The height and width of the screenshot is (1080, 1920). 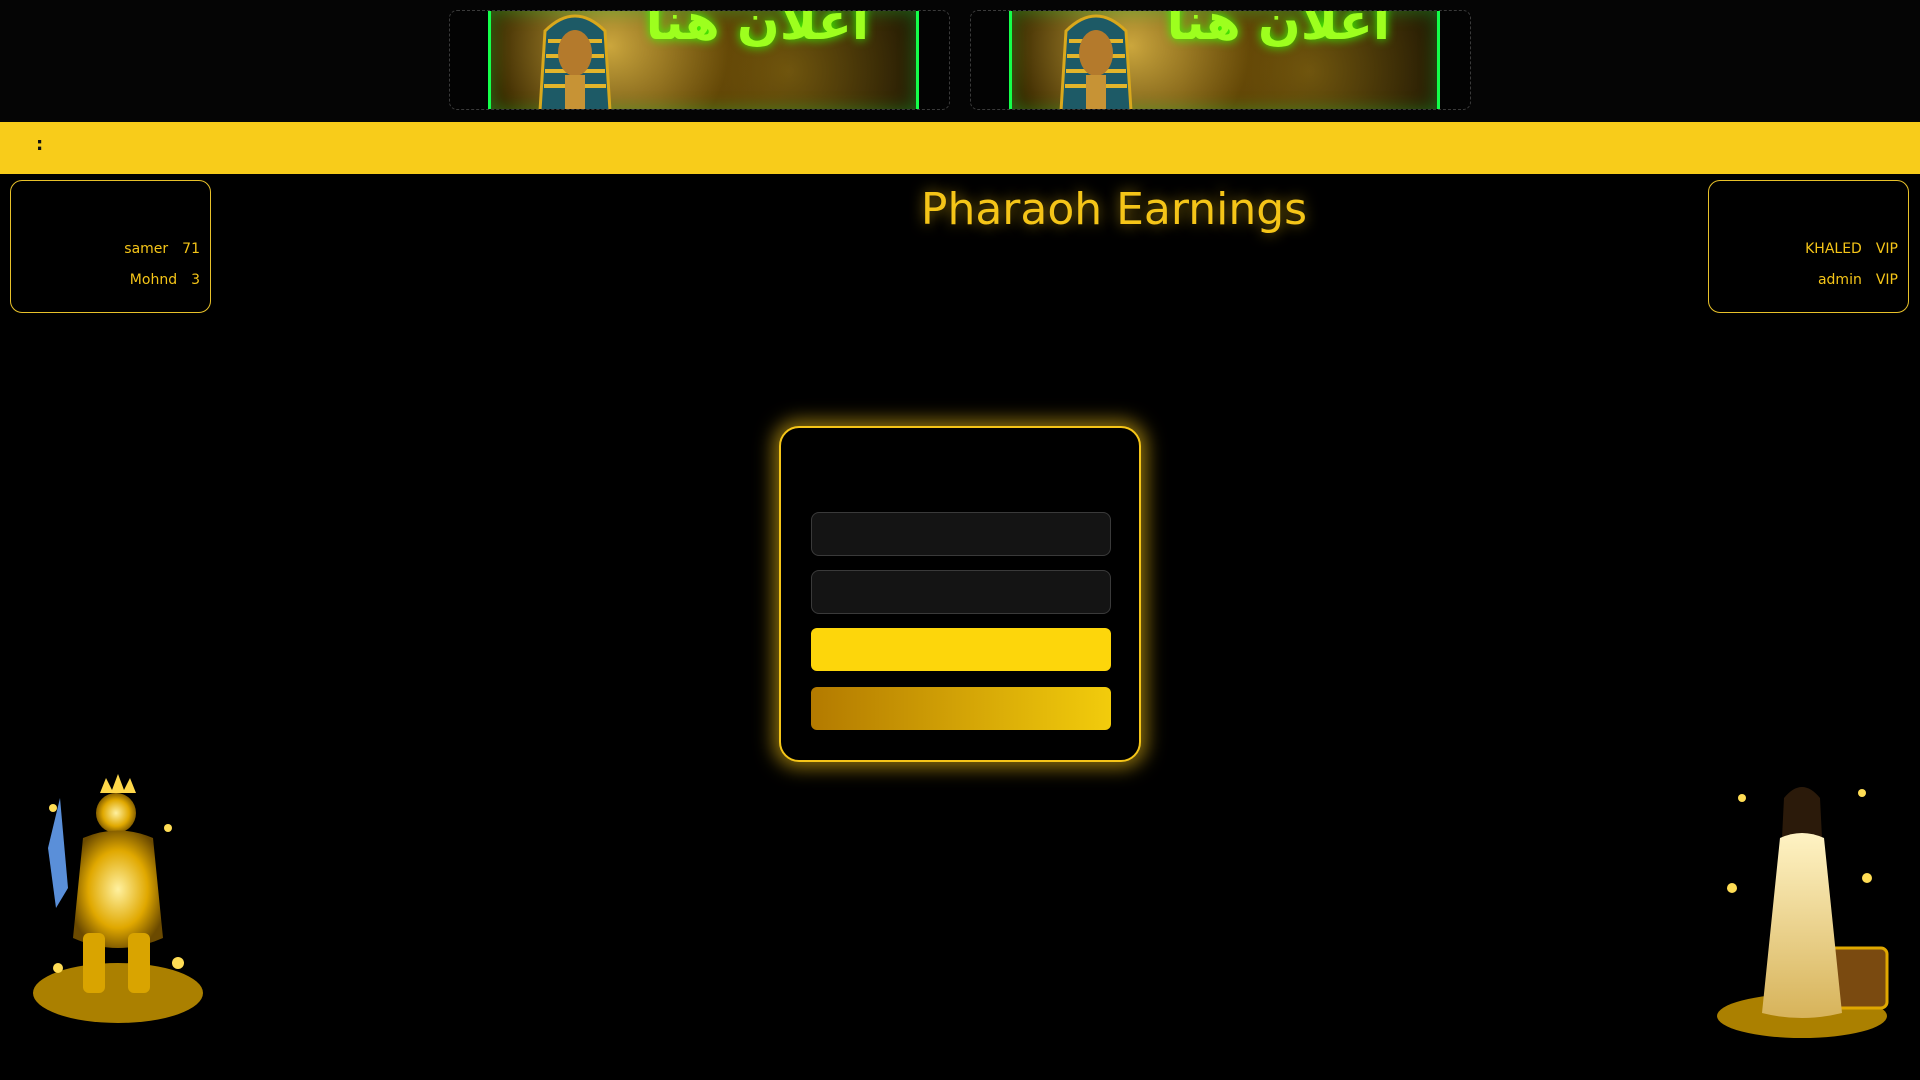 I want to click on page-title: Pharaoh Earnings, so click(x=1114, y=209).